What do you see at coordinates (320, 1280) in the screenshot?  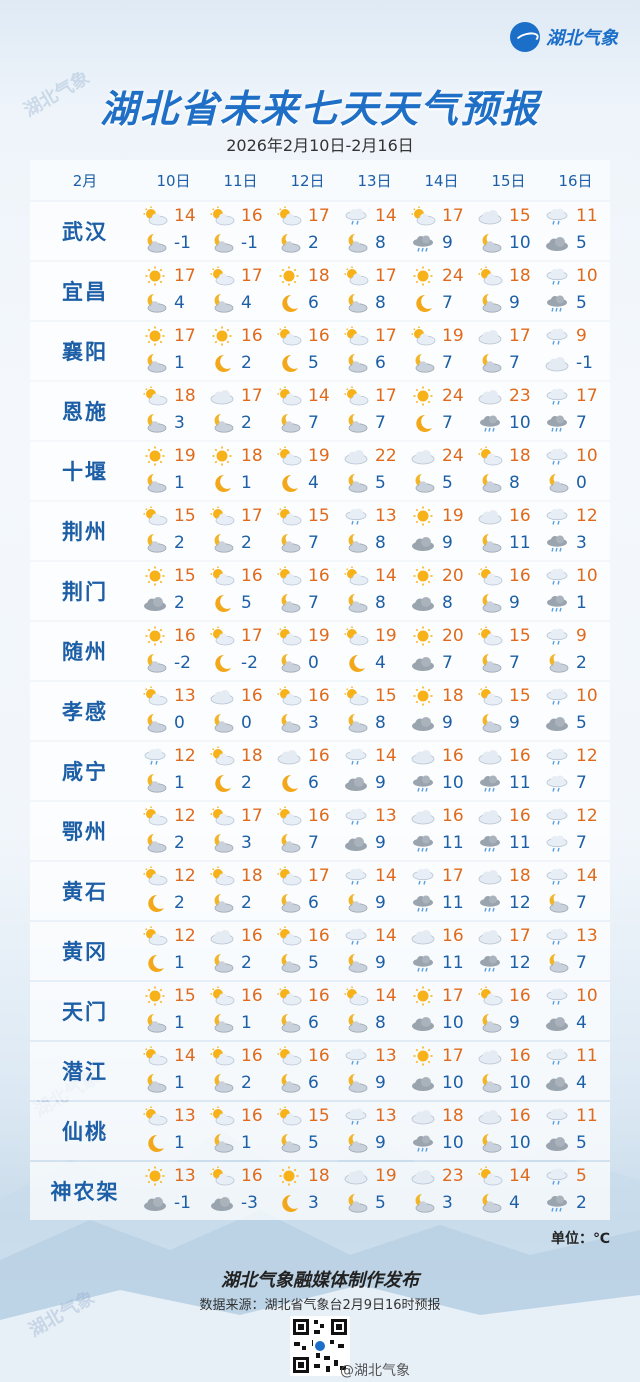 I see `footer-title: 湖北气象融媒体制作发布` at bounding box center [320, 1280].